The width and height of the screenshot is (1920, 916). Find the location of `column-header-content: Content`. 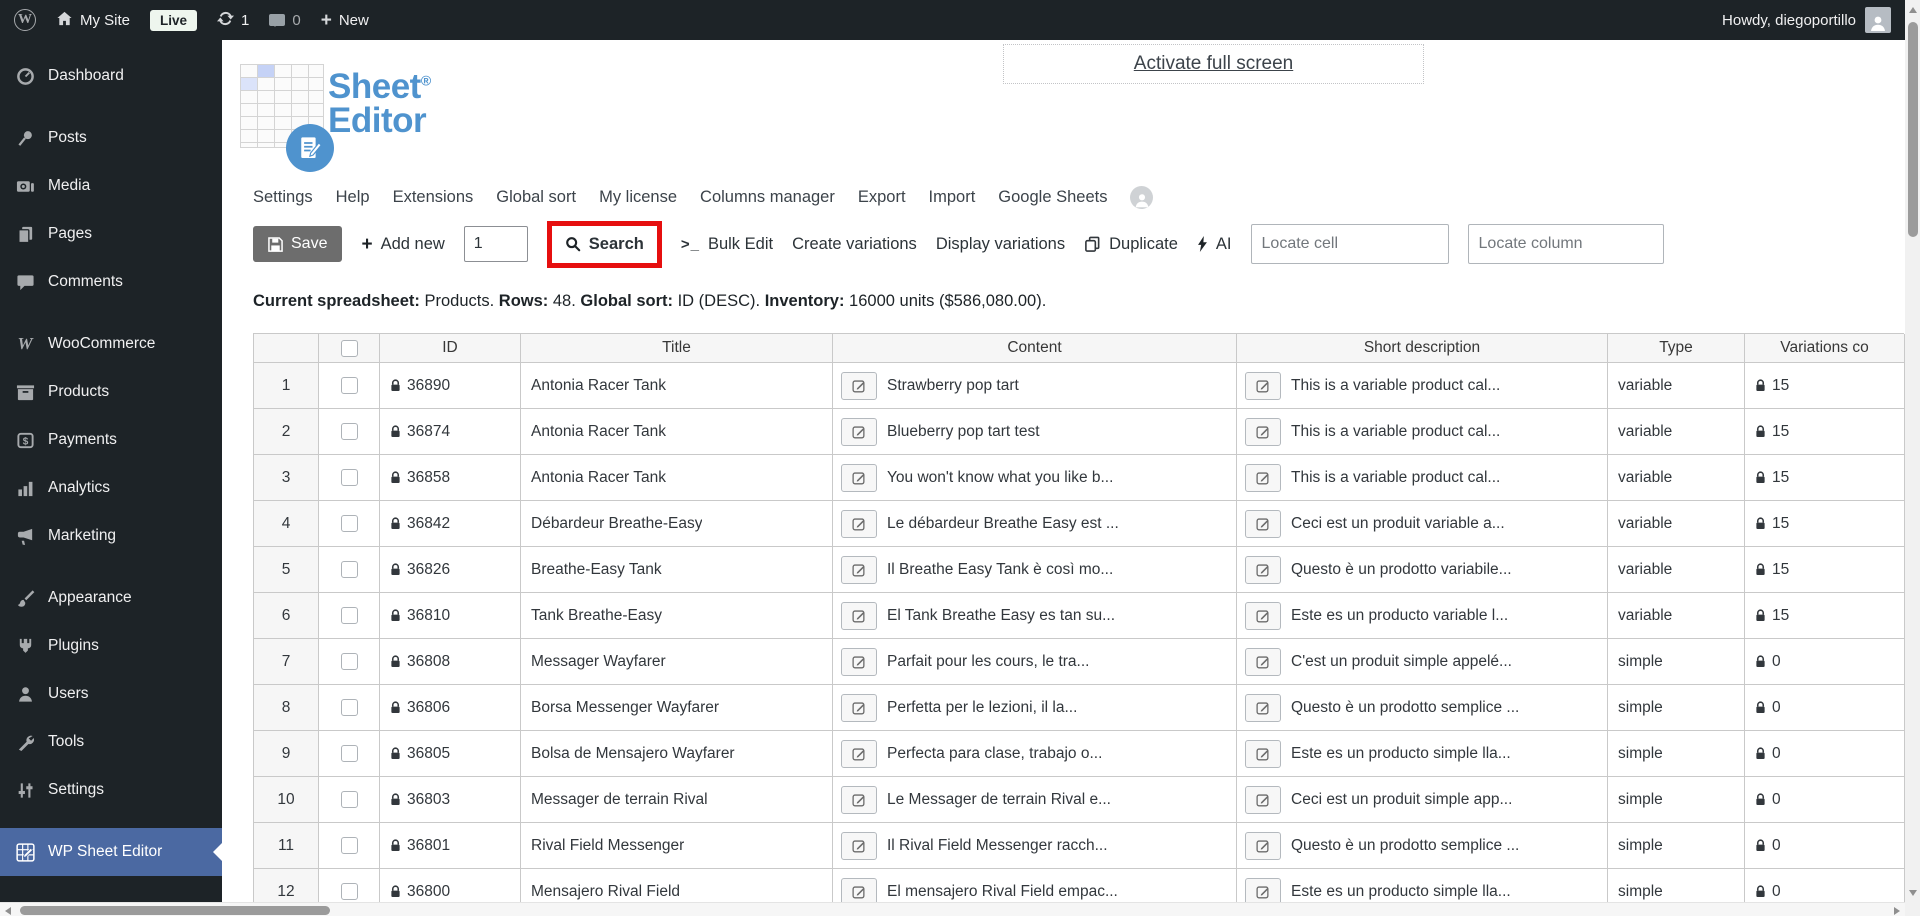

column-header-content: Content is located at coordinates (1035, 348).